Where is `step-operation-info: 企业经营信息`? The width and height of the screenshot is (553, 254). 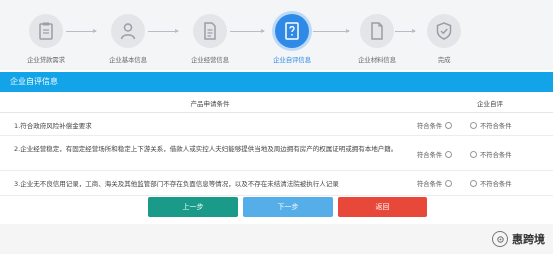 step-operation-info: 企业经营信息 is located at coordinates (210, 39).